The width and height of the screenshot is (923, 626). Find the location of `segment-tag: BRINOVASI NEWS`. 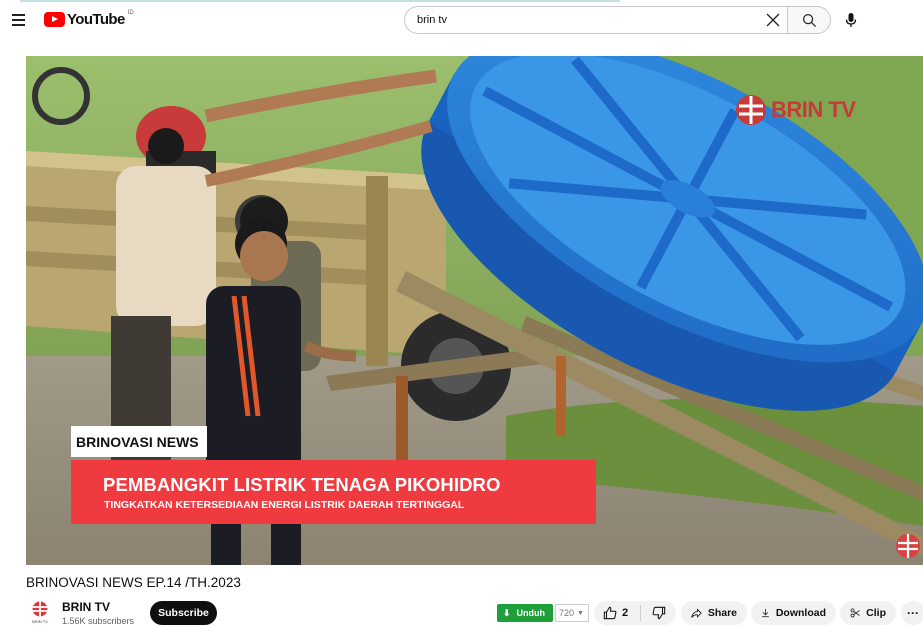

segment-tag: BRINOVASI NEWS is located at coordinates (139, 441).